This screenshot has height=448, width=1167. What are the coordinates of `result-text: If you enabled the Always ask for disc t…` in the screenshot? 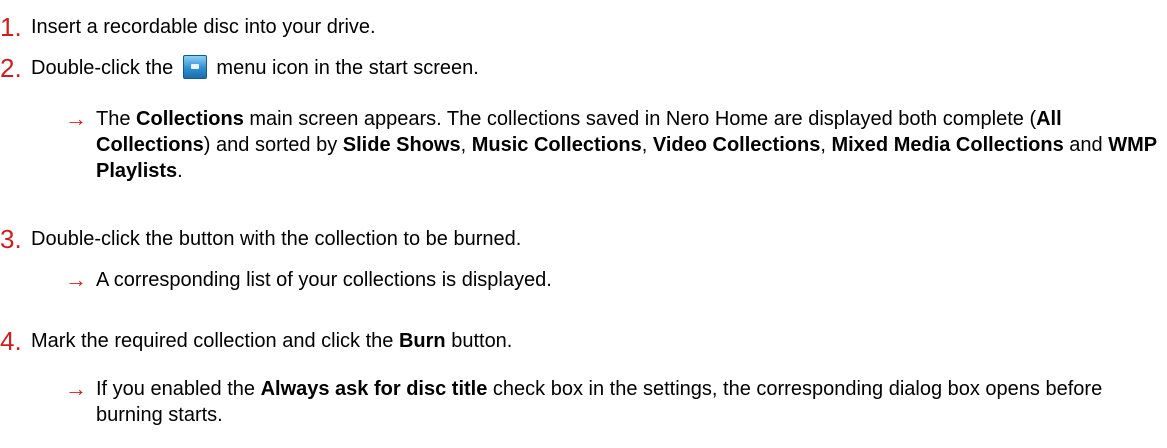 It's located at (599, 402).